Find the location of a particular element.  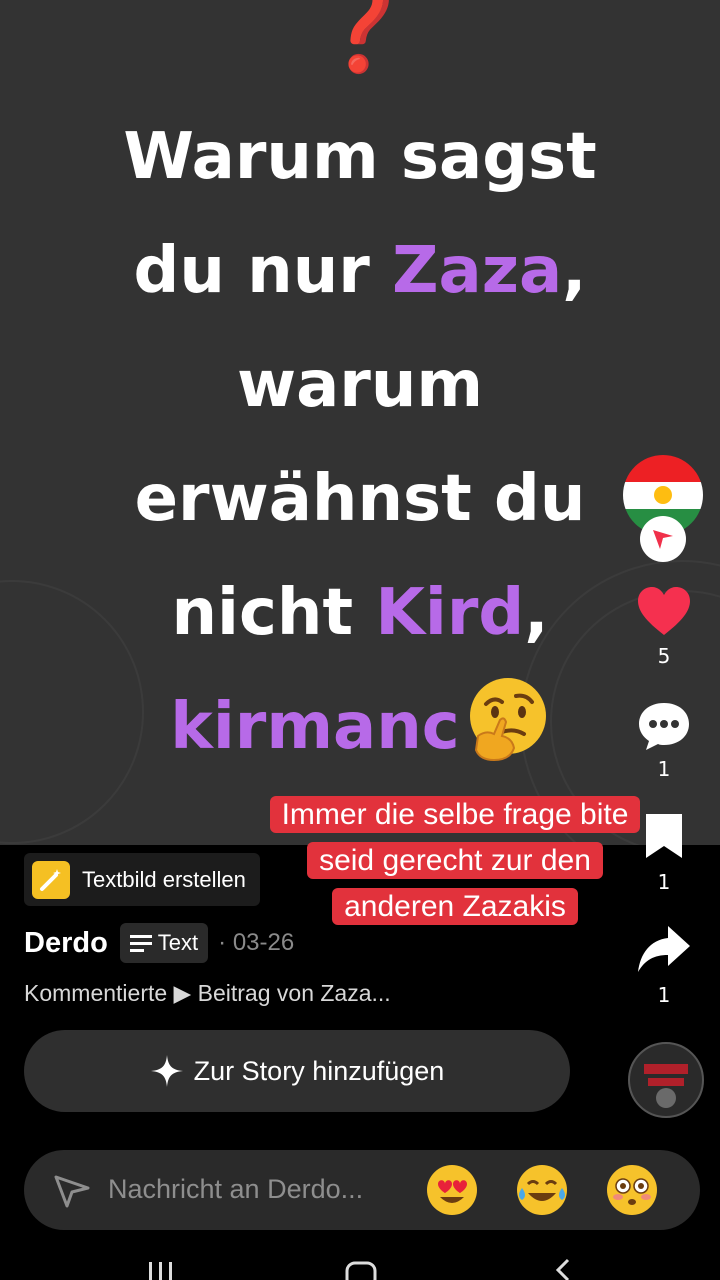

recent-apps-icon is located at coordinates (161, 1271).